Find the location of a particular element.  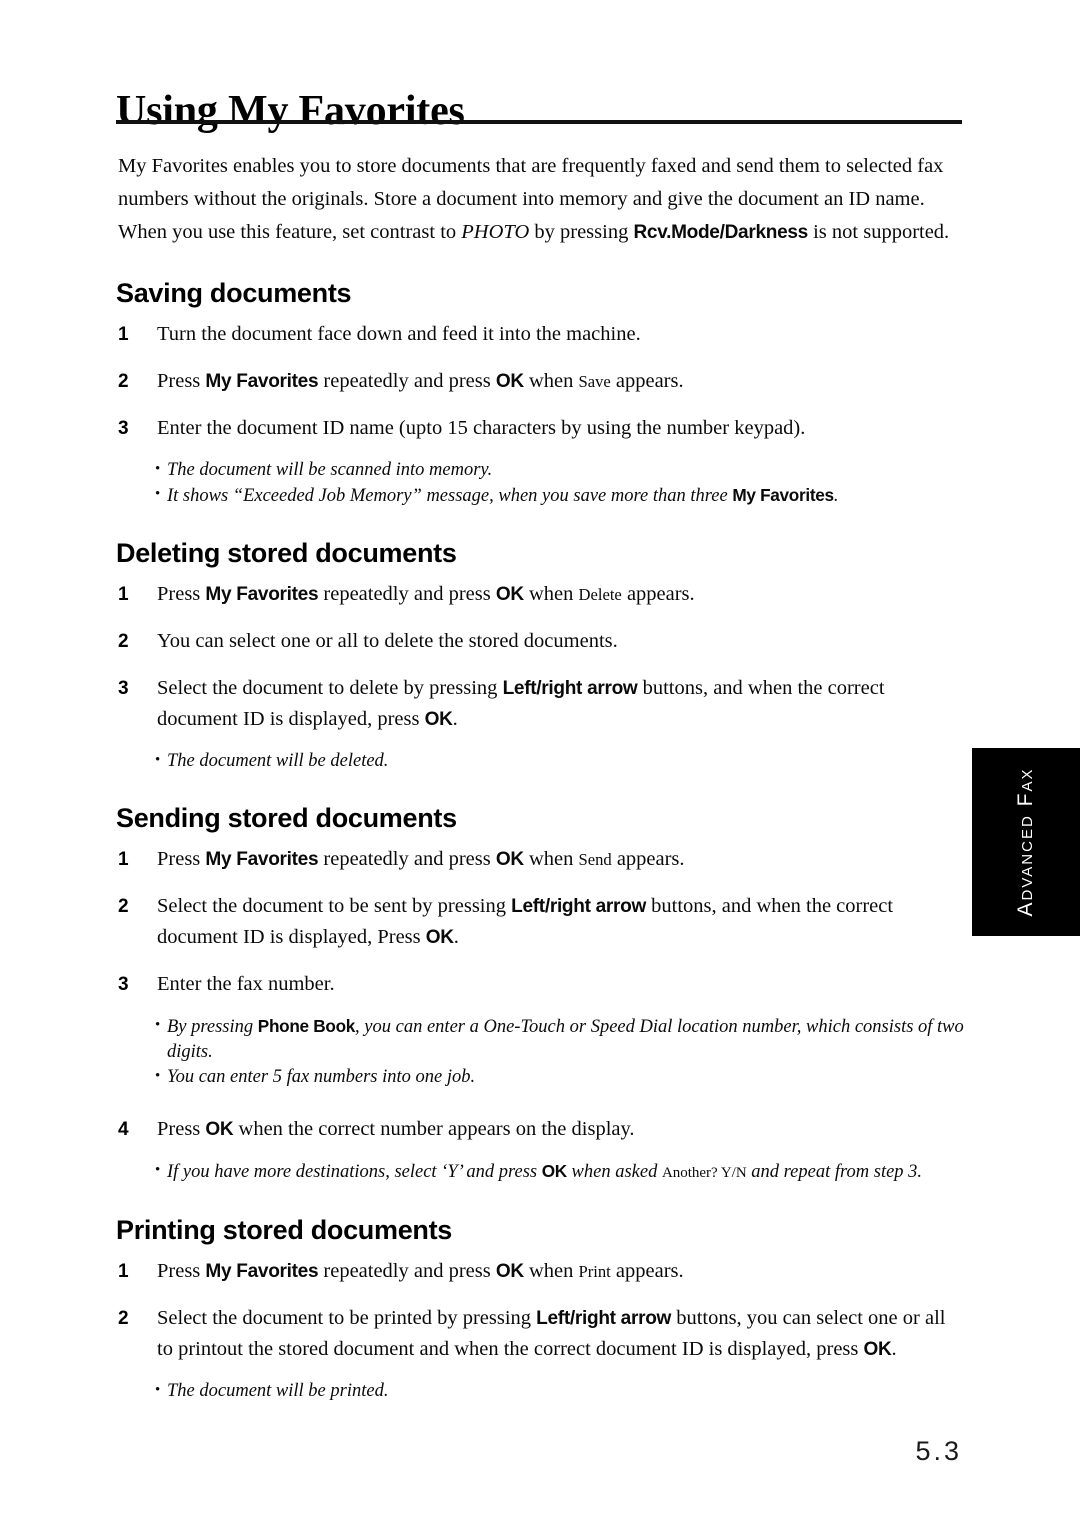

note-text: The document will be deleted. is located at coordinates (278, 761).